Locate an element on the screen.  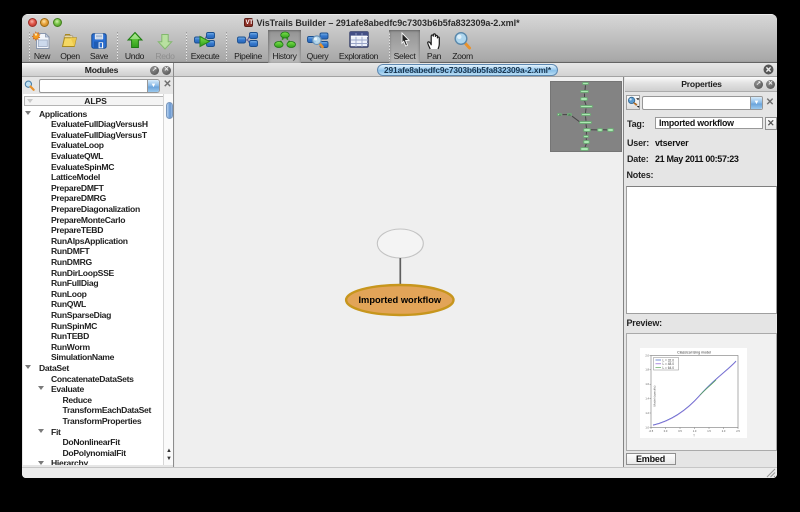
svg-text: 2.5 is located at coordinates (738, 431).